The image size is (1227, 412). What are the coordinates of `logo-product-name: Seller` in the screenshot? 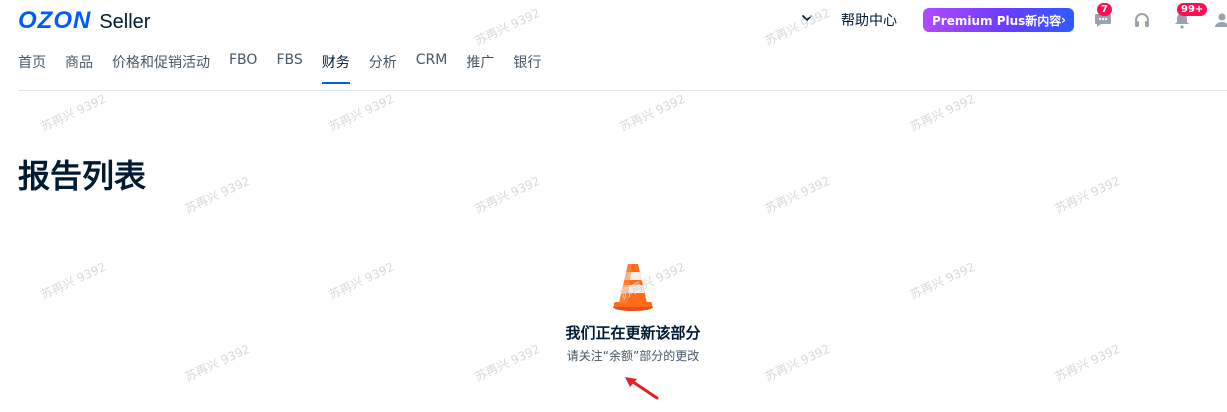 It's located at (125, 22).